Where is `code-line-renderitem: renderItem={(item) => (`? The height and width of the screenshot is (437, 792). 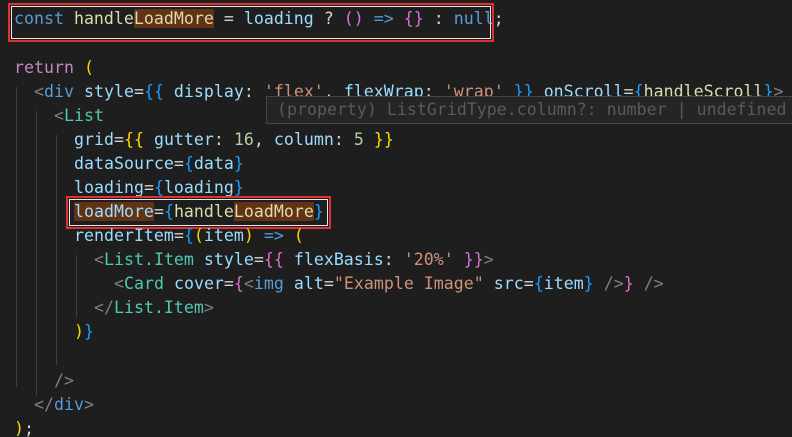
code-line-renderitem: renderItem={(item) => ( is located at coordinates (189, 236).